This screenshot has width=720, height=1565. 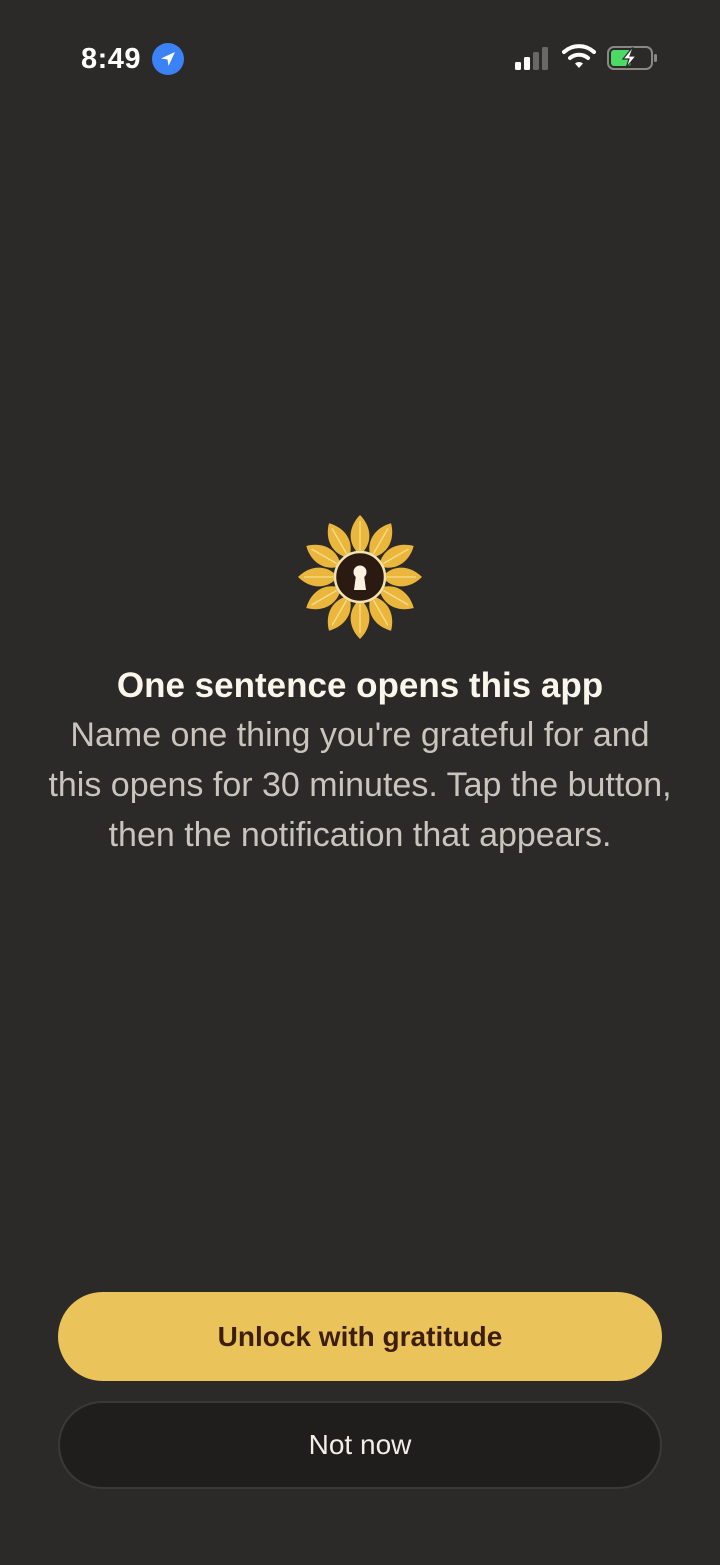 I want to click on cellular-signal-icon, so click(x=531, y=58).